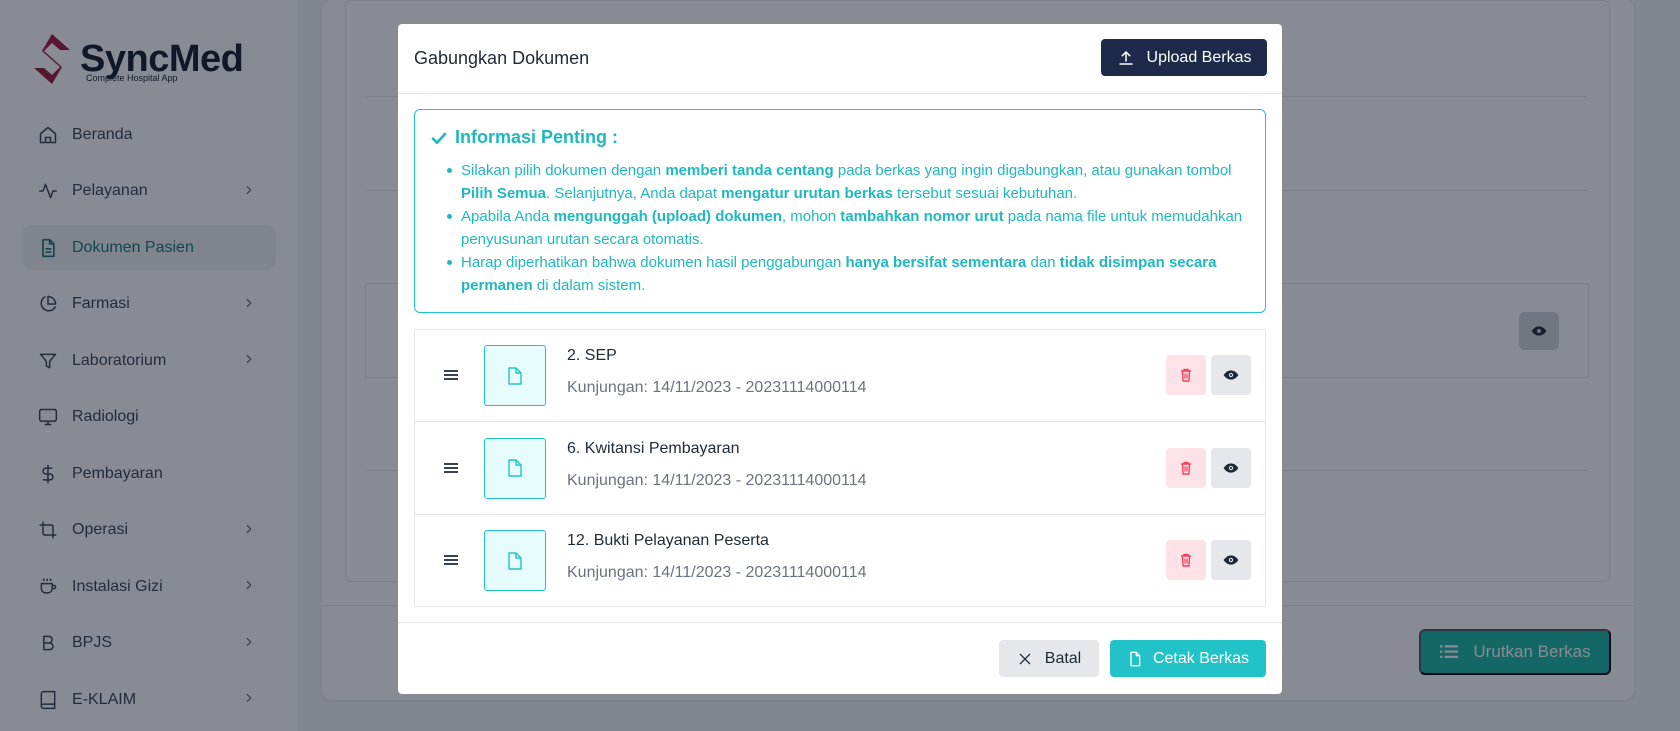 The width and height of the screenshot is (1680, 731). What do you see at coordinates (811, 216) in the screenshot?
I see `info-text: , mohon` at bounding box center [811, 216].